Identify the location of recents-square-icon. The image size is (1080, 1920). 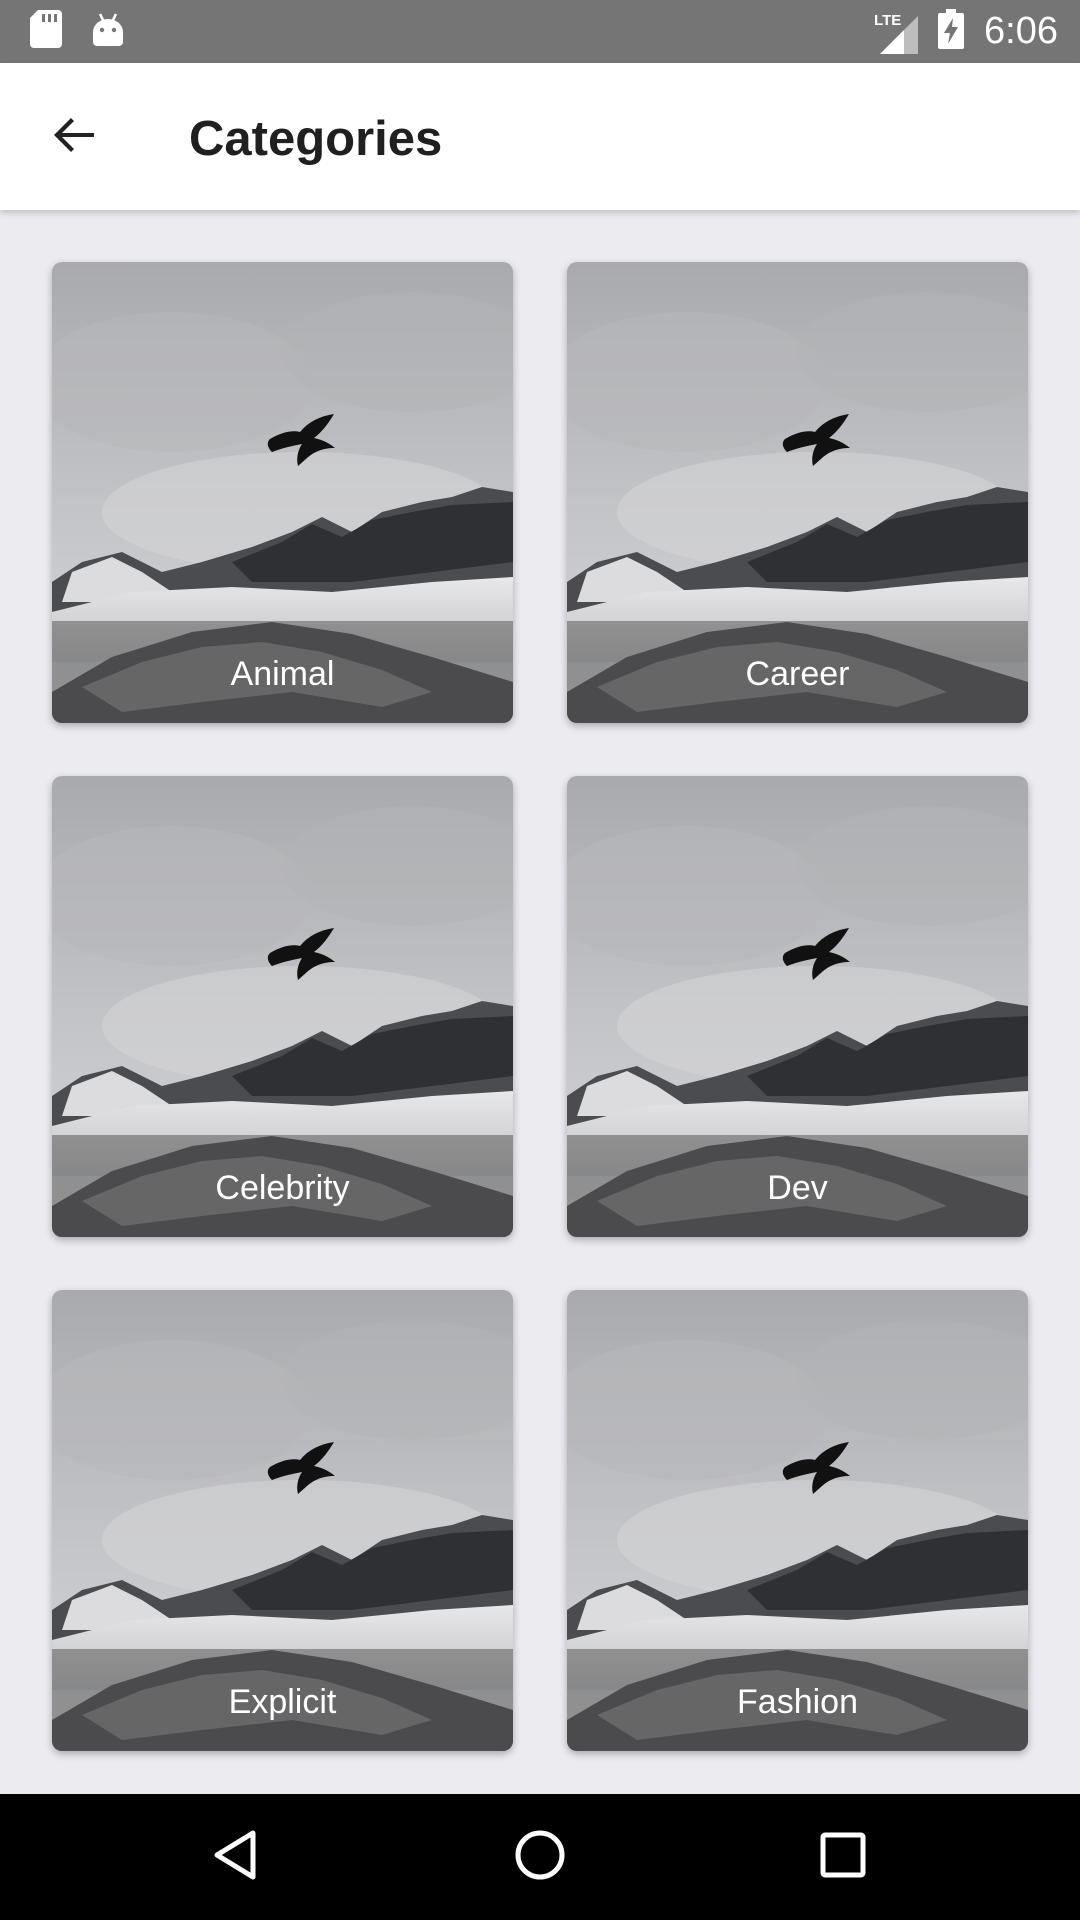
(843, 1857).